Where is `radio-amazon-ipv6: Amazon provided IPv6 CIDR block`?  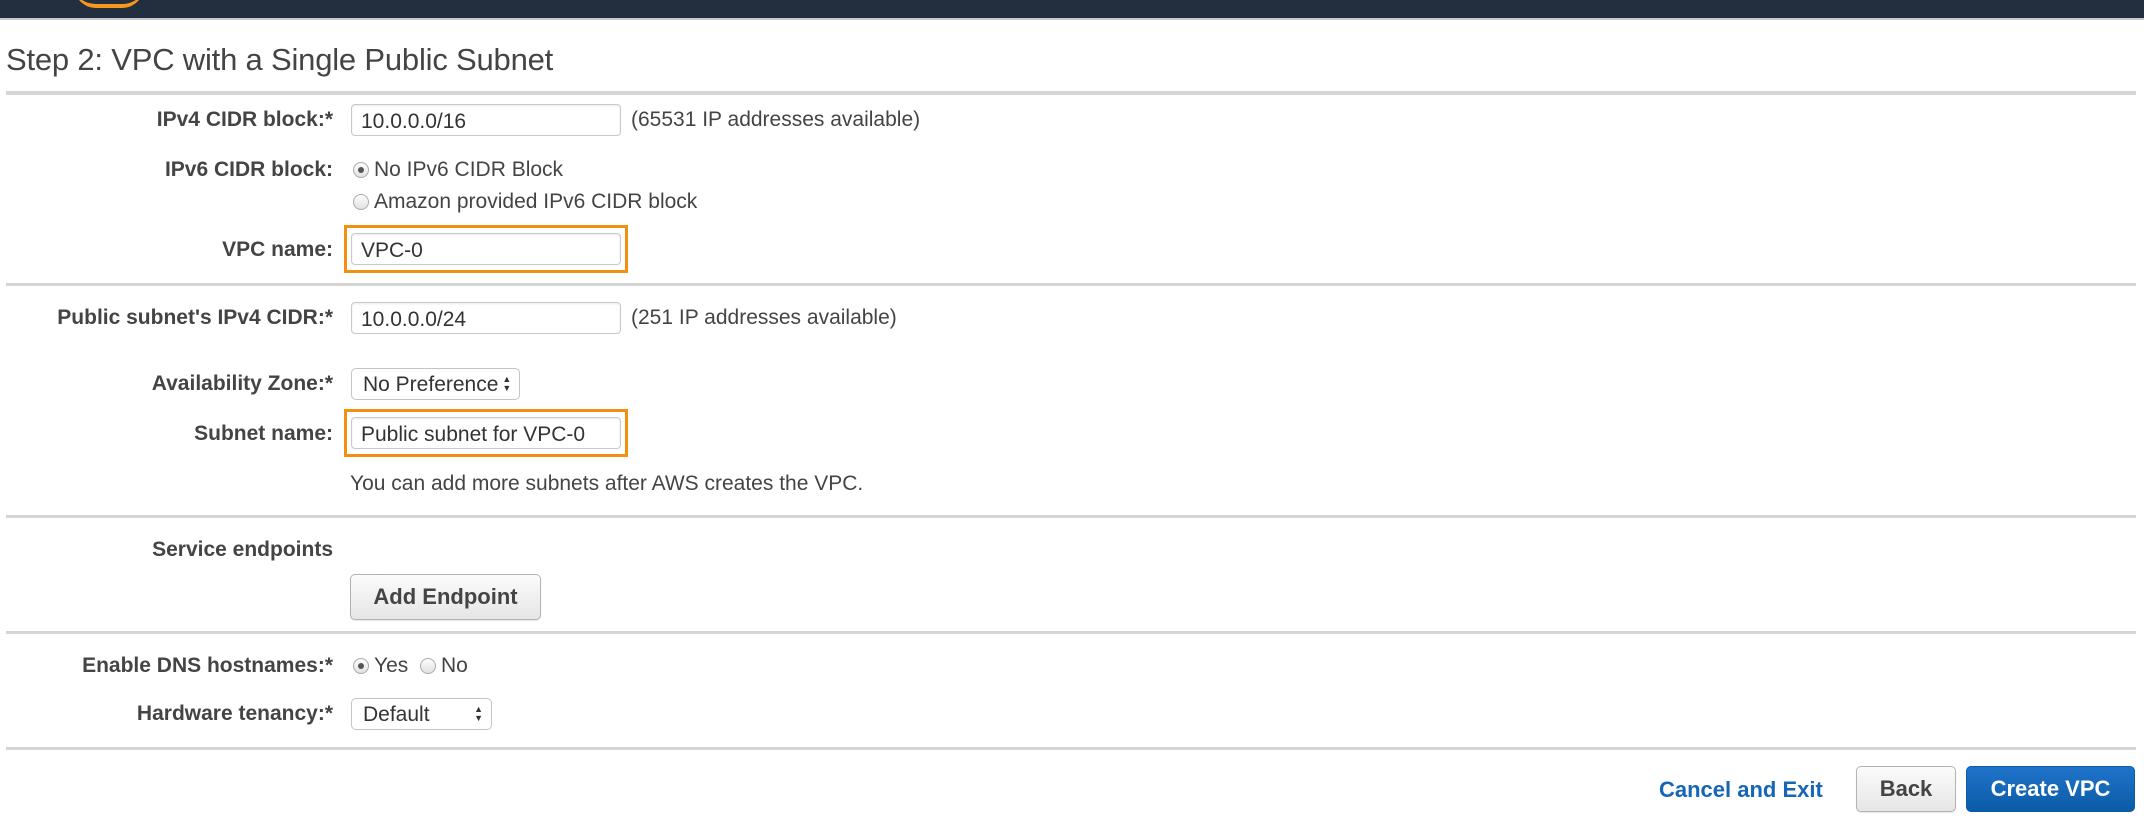 radio-amazon-ipv6: Amazon provided IPv6 CIDR block is located at coordinates (525, 202).